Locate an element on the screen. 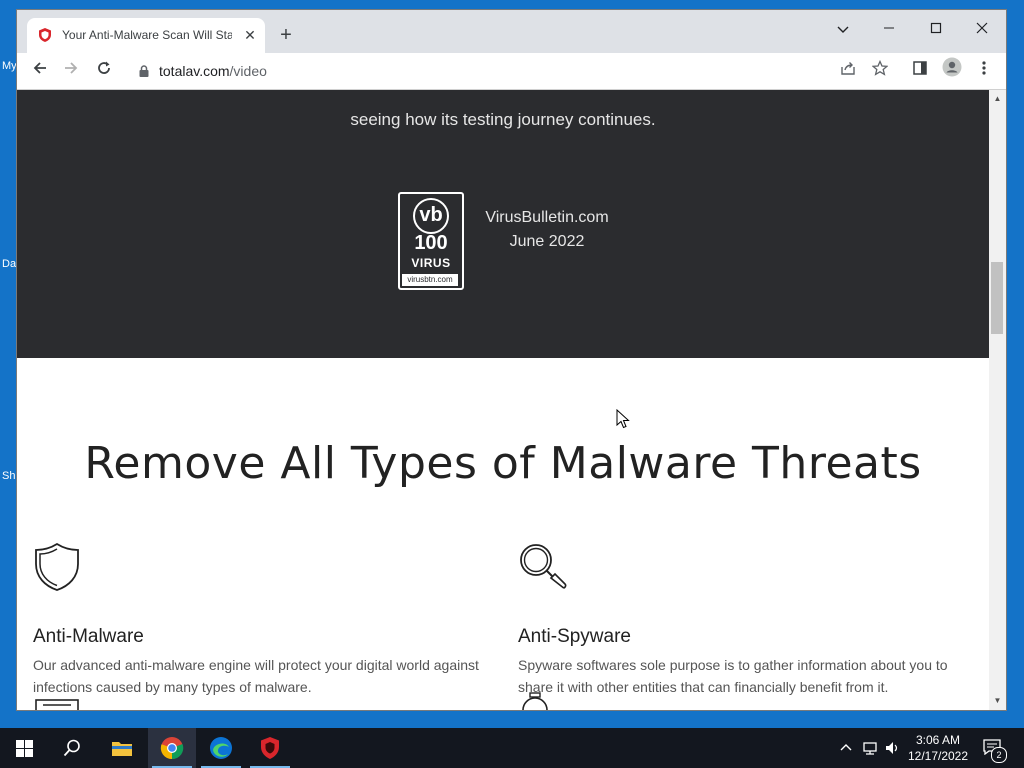 This screenshot has width=1024, height=768. taskbar-totalav is located at coordinates (270, 748).